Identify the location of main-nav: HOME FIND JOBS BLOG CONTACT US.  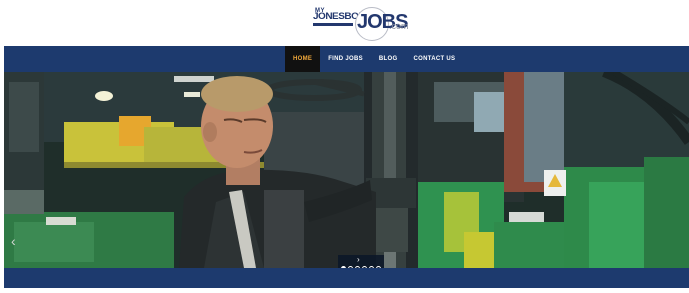
(374, 59).